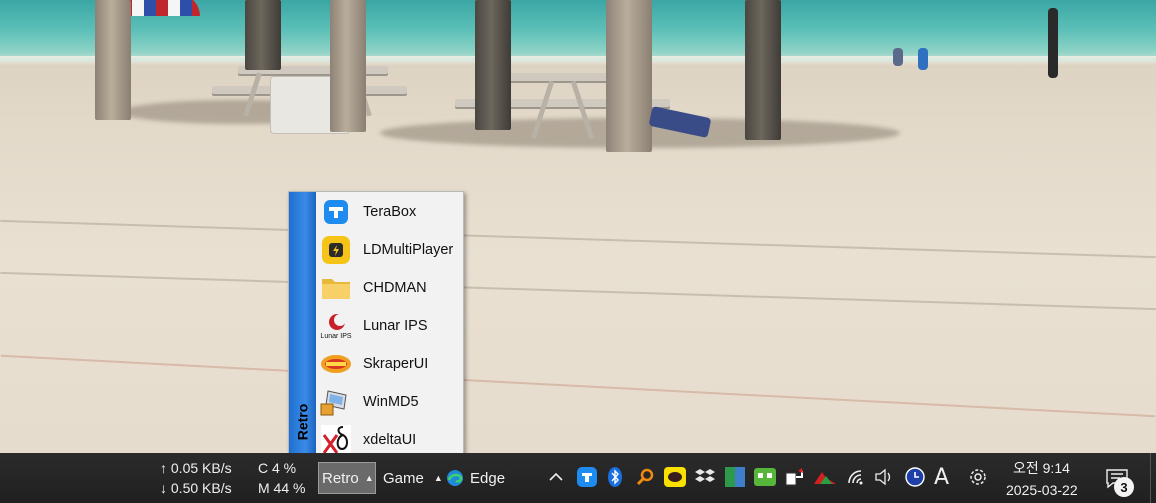 Image resolution: width=1156 pixels, height=503 pixels. What do you see at coordinates (825, 477) in the screenshot?
I see `chart-tray-icon` at bounding box center [825, 477].